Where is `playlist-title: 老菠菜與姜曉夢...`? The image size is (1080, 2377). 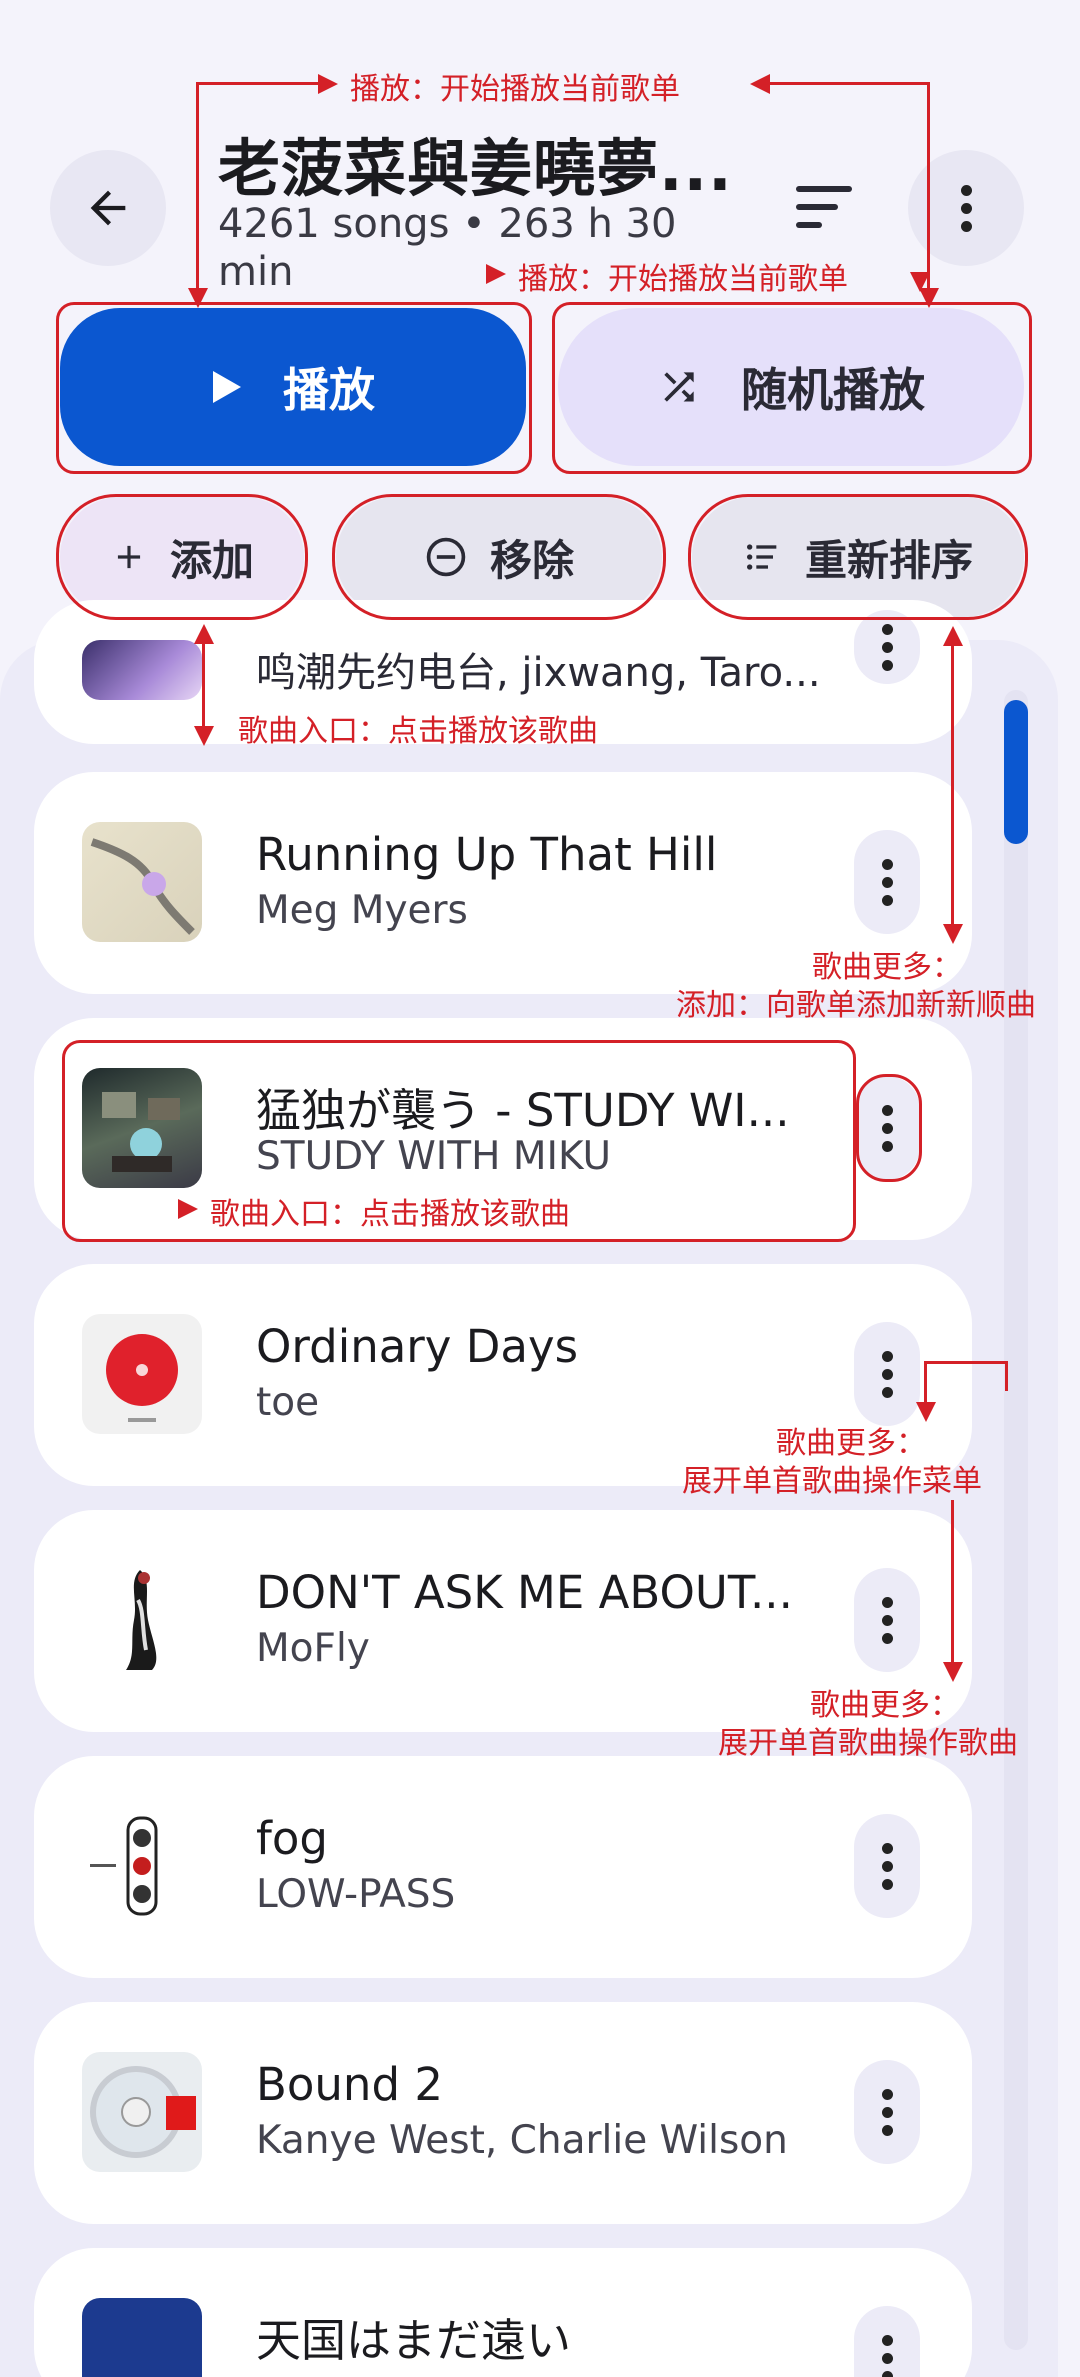
playlist-title: 老菠菜與姜曉夢... is located at coordinates (475, 168).